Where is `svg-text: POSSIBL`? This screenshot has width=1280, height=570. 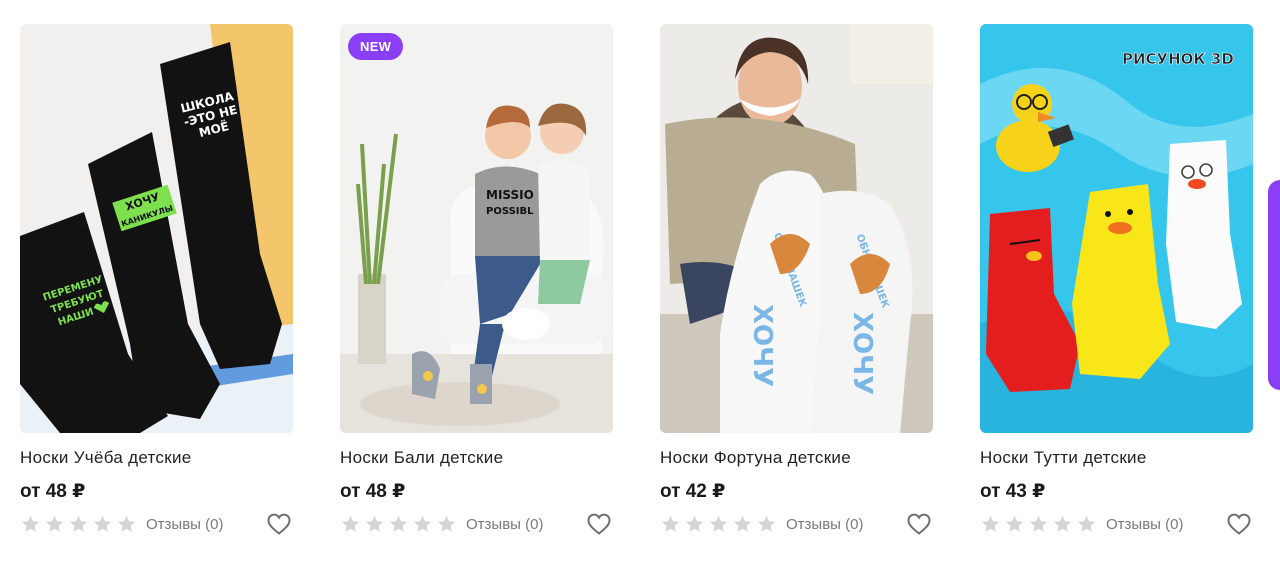 svg-text: POSSIBL is located at coordinates (510, 211).